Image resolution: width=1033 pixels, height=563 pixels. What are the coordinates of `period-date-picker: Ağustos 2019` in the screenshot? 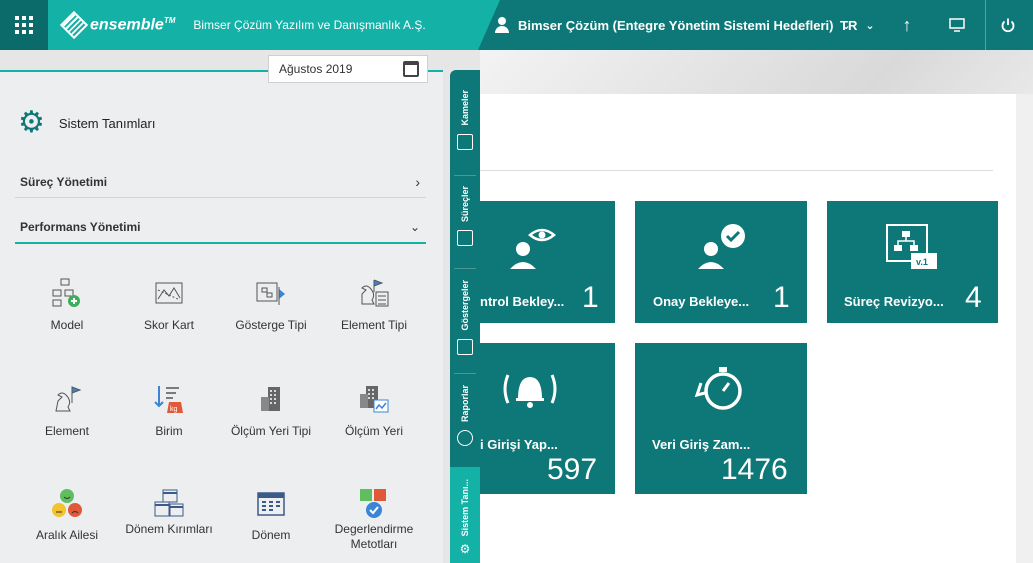 It's located at (348, 69).